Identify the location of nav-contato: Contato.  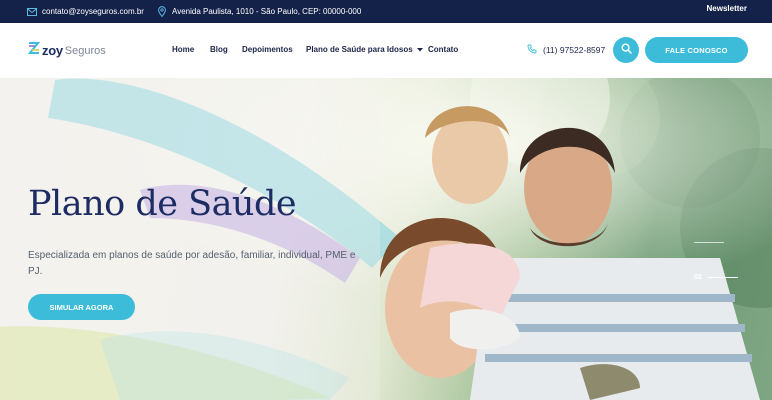
(443, 49).